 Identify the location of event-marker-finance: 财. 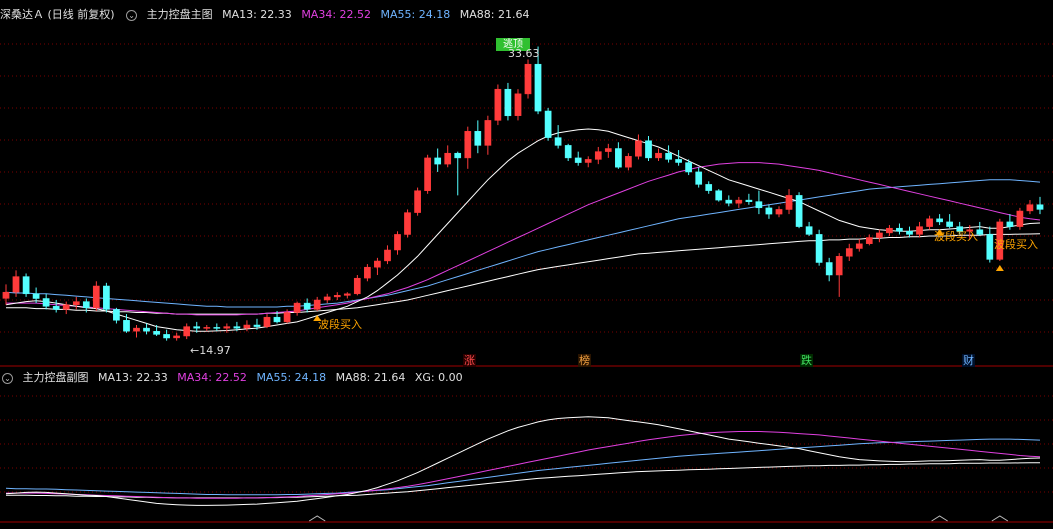
(968, 360).